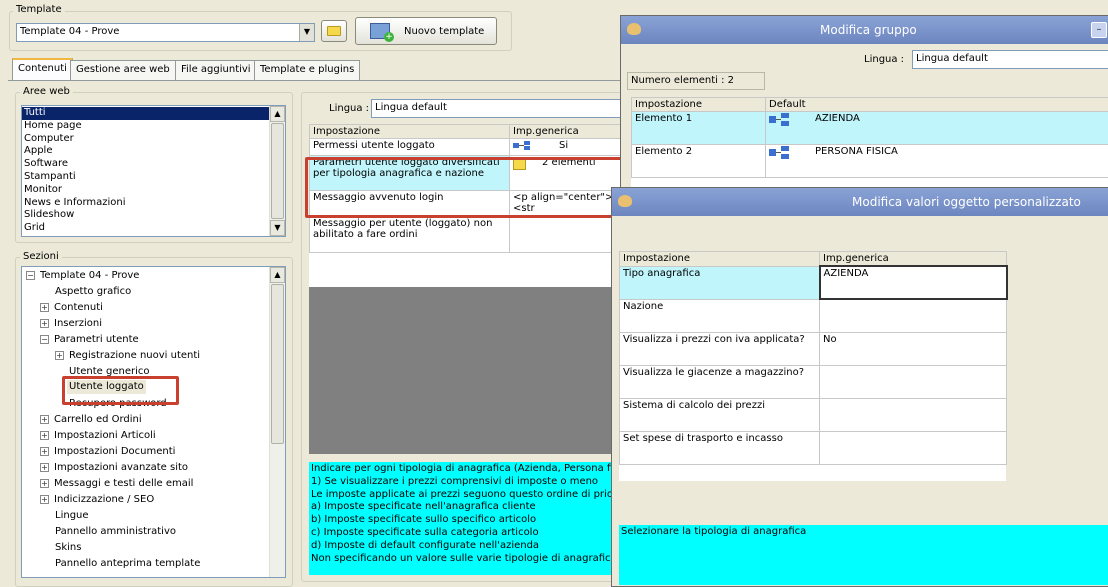 The height and width of the screenshot is (587, 1108). I want to click on tab-contenuti-label: Contenuti, so click(42, 68).